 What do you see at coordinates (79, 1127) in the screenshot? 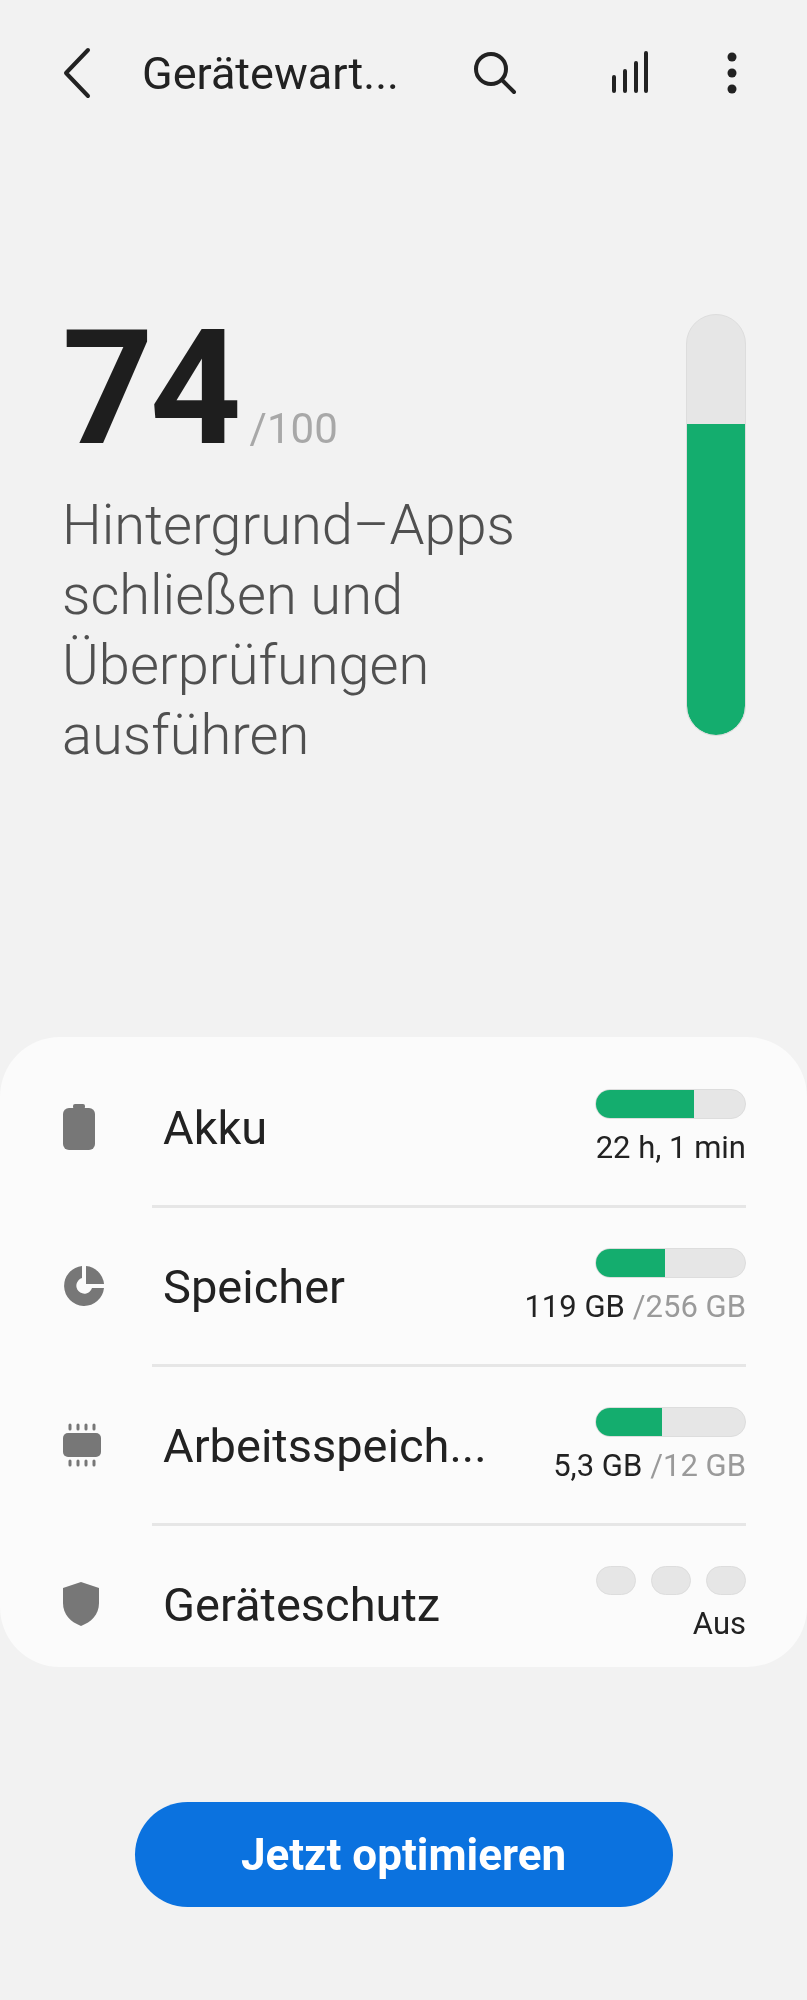
I see `battery-icon` at bounding box center [79, 1127].